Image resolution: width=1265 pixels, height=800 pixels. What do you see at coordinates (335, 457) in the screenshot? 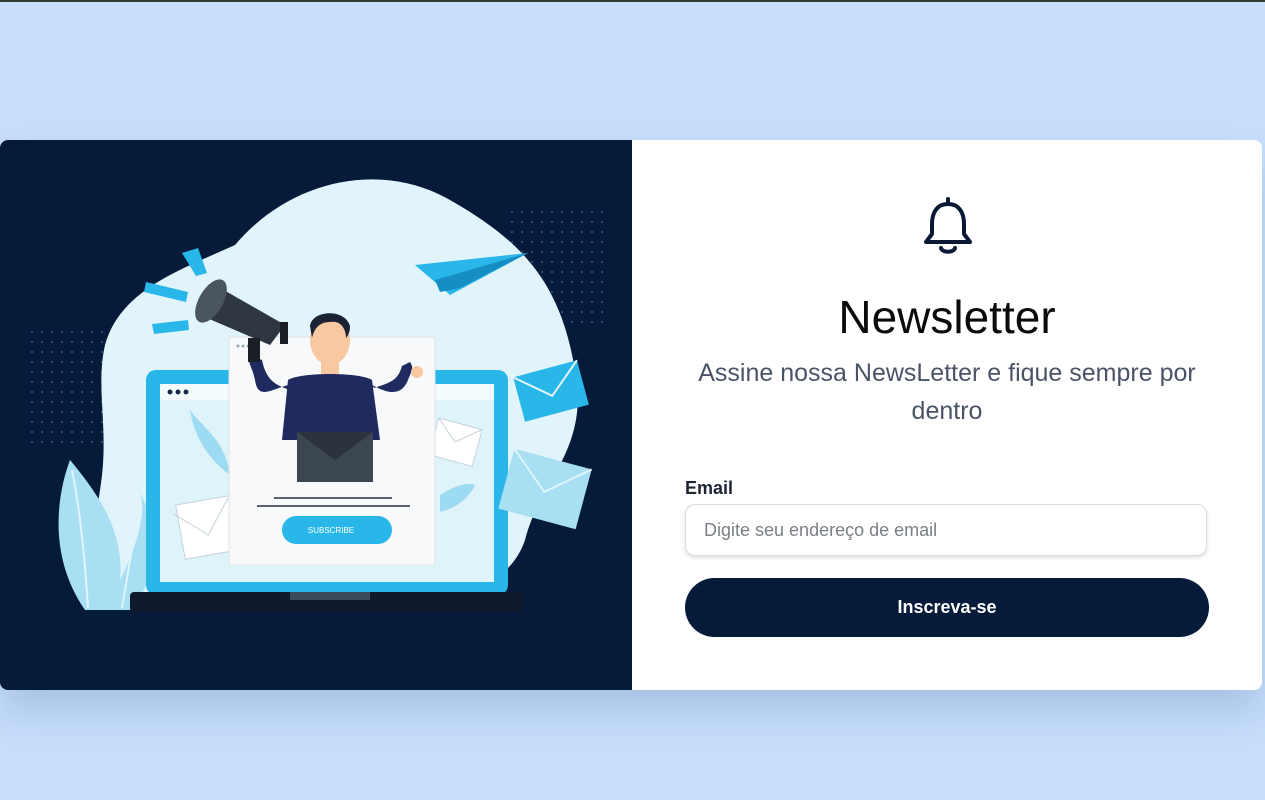
I see `envelope-icon` at bounding box center [335, 457].